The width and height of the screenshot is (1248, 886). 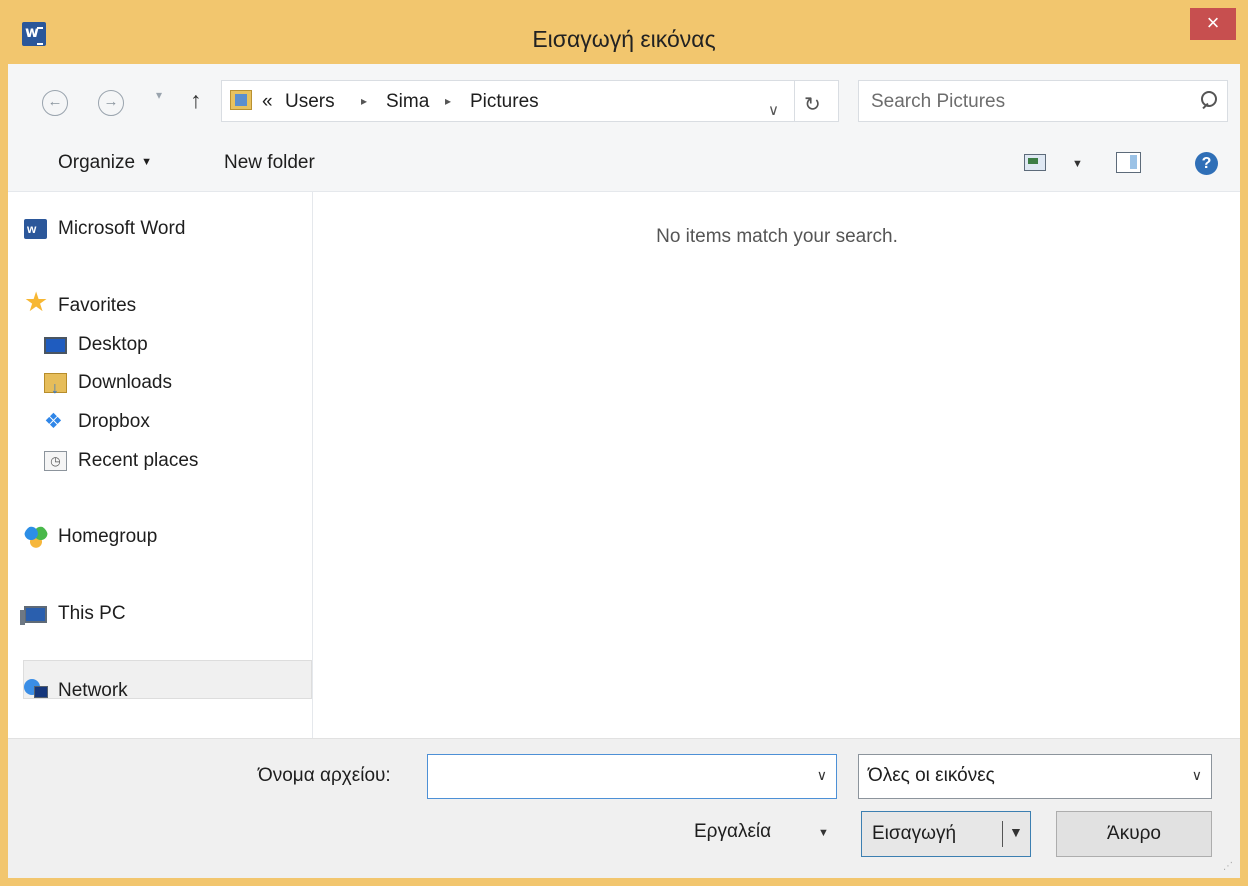 I want to click on sidebar-item-network: Network, so click(x=76, y=691).